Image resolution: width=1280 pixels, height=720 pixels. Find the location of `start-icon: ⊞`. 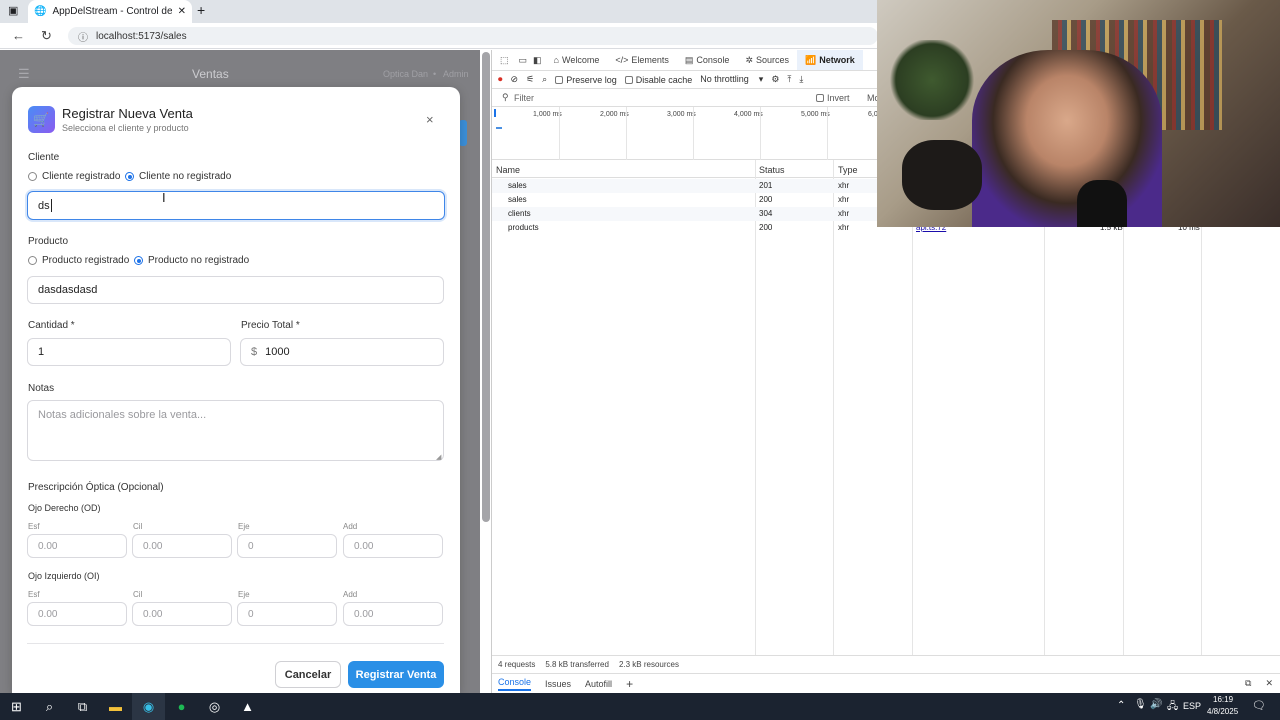

start-icon: ⊞ is located at coordinates (16, 706).